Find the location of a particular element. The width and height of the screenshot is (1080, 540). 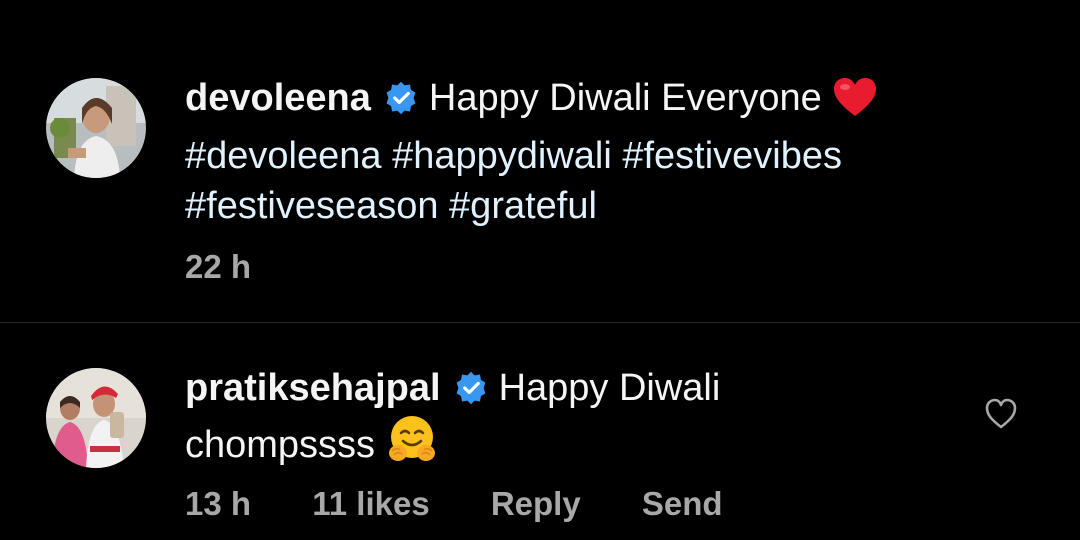

comment-meta: 22 h is located at coordinates (218, 267).